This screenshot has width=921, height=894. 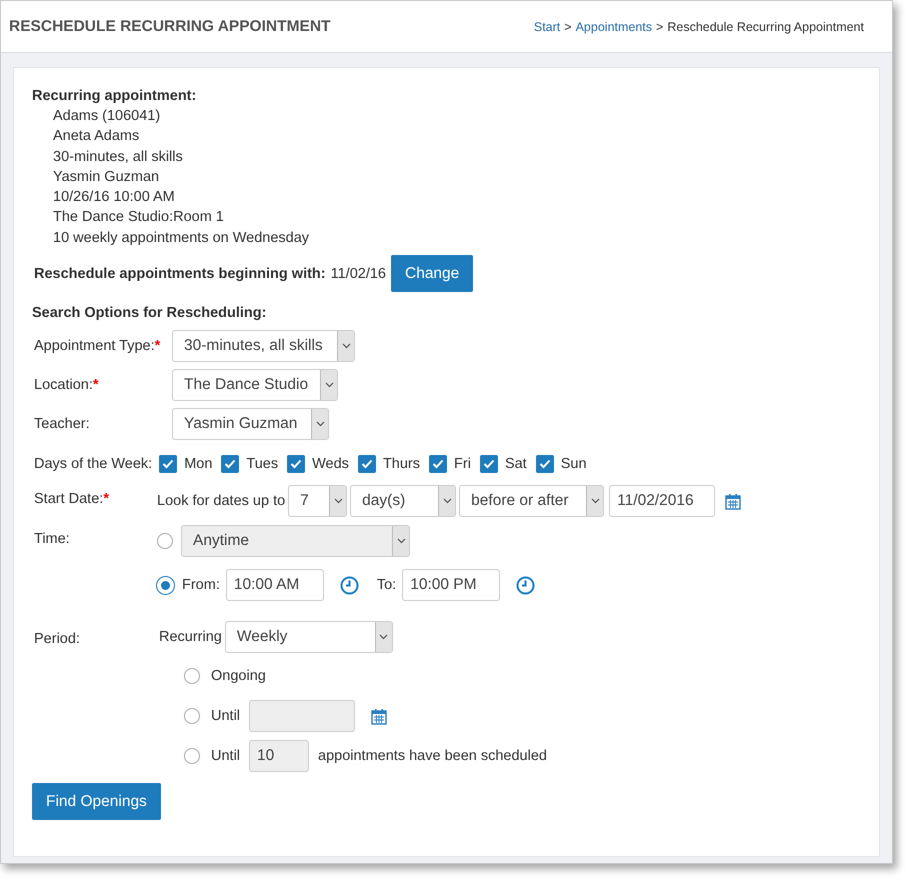 What do you see at coordinates (386, 585) in the screenshot?
I see `field-label: To:` at bounding box center [386, 585].